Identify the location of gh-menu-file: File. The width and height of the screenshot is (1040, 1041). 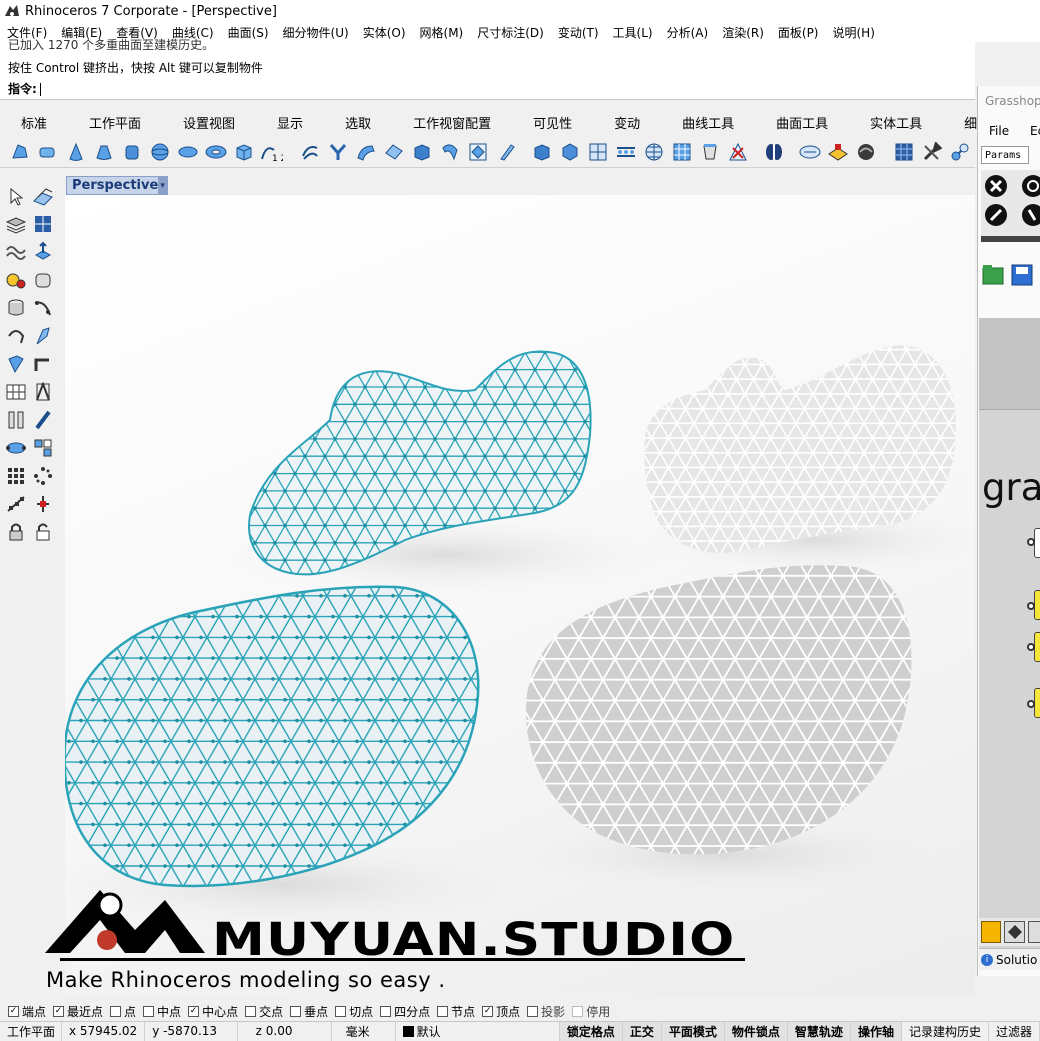
(999, 131).